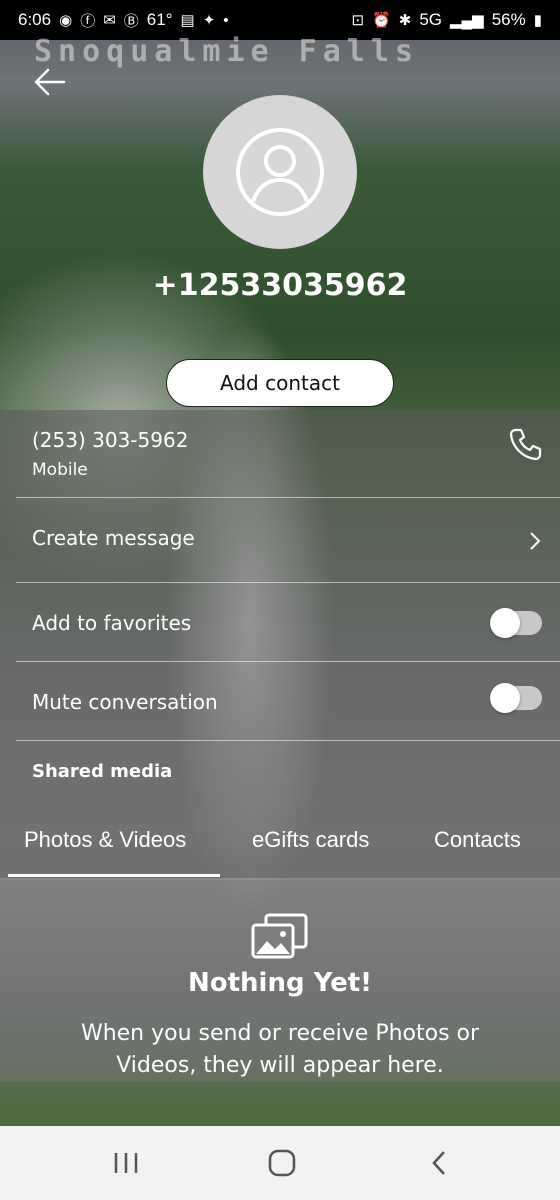  I want to click on contact-avatar, so click(280, 172).